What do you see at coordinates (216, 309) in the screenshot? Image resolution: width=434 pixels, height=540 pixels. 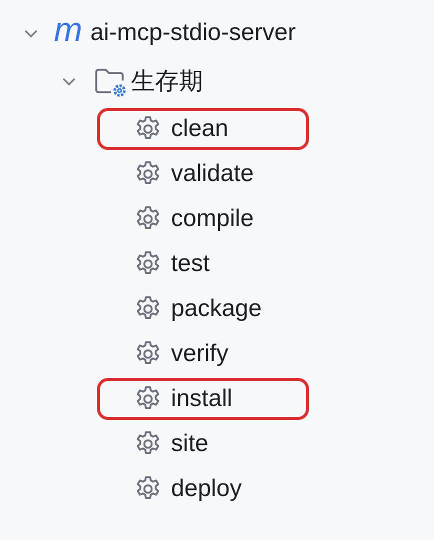 I see `tree-item-label: package` at bounding box center [216, 309].